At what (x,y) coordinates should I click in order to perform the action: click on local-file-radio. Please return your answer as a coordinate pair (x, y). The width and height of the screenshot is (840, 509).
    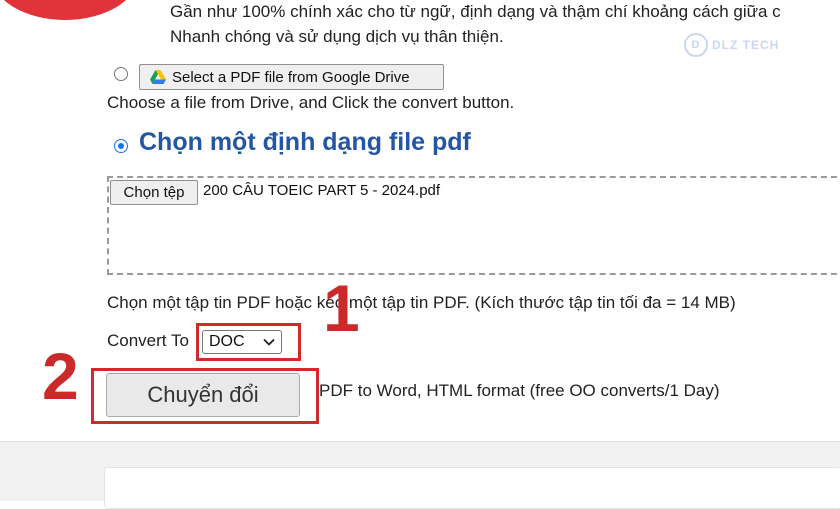
    Looking at the image, I should click on (121, 146).